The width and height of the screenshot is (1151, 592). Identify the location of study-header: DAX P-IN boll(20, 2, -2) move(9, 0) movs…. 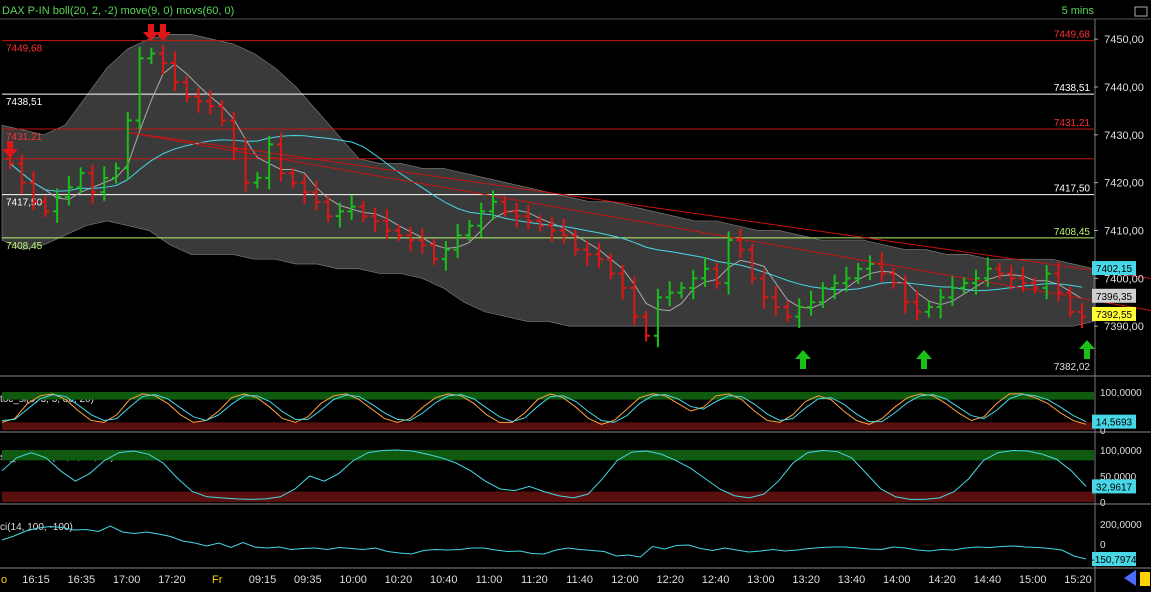
(118, 11).